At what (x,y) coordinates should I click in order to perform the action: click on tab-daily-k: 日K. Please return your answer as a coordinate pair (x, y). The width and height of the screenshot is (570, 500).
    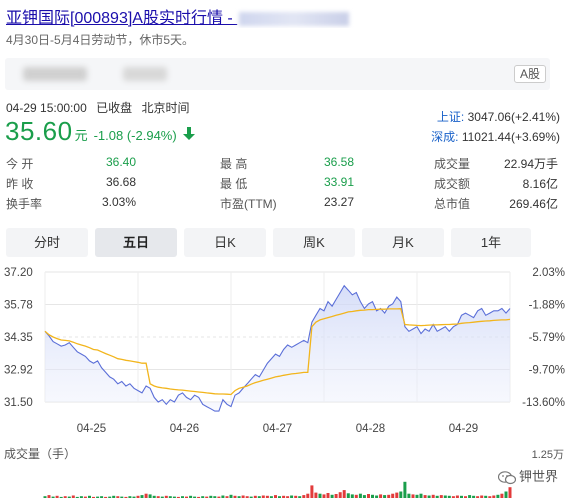
    Looking at the image, I should click on (225, 242).